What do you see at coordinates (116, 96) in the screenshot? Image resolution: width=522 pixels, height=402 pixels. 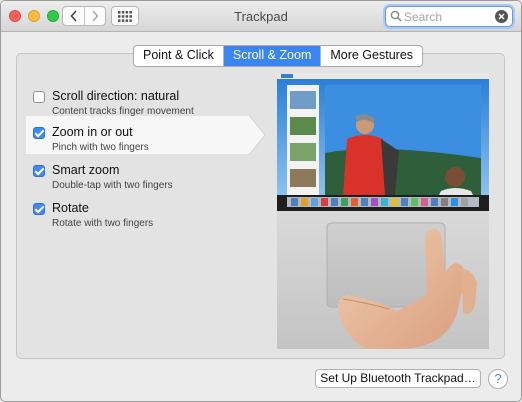 I see `option-title: Scroll direction: natural` at bounding box center [116, 96].